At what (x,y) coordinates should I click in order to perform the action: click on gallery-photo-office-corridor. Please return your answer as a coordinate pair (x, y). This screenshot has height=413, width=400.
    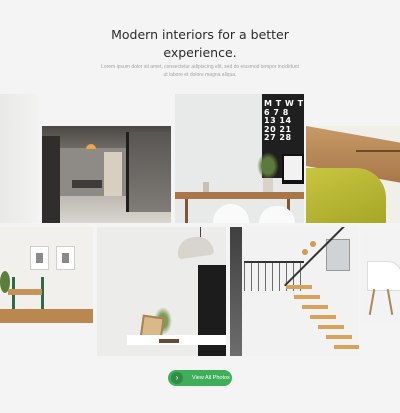
    Looking at the image, I should click on (106, 174).